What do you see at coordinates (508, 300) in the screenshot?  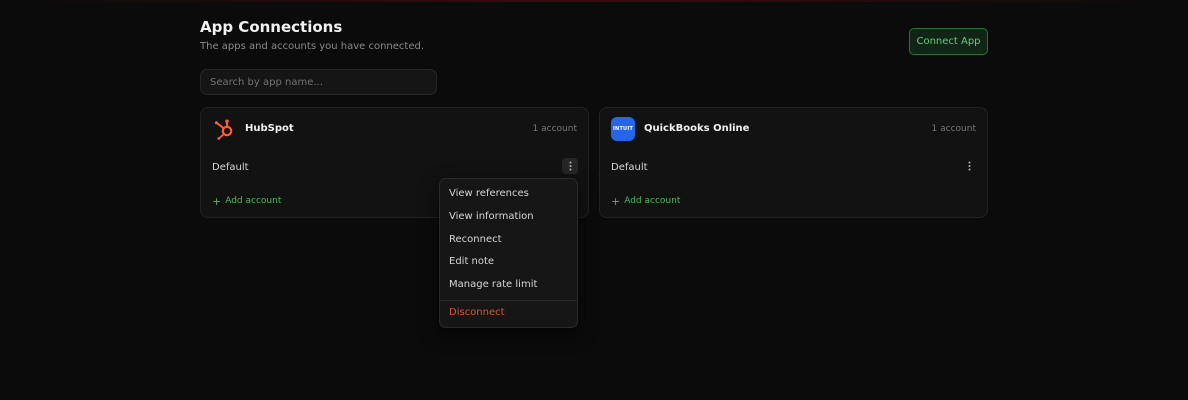 I see `menu-divider` at bounding box center [508, 300].